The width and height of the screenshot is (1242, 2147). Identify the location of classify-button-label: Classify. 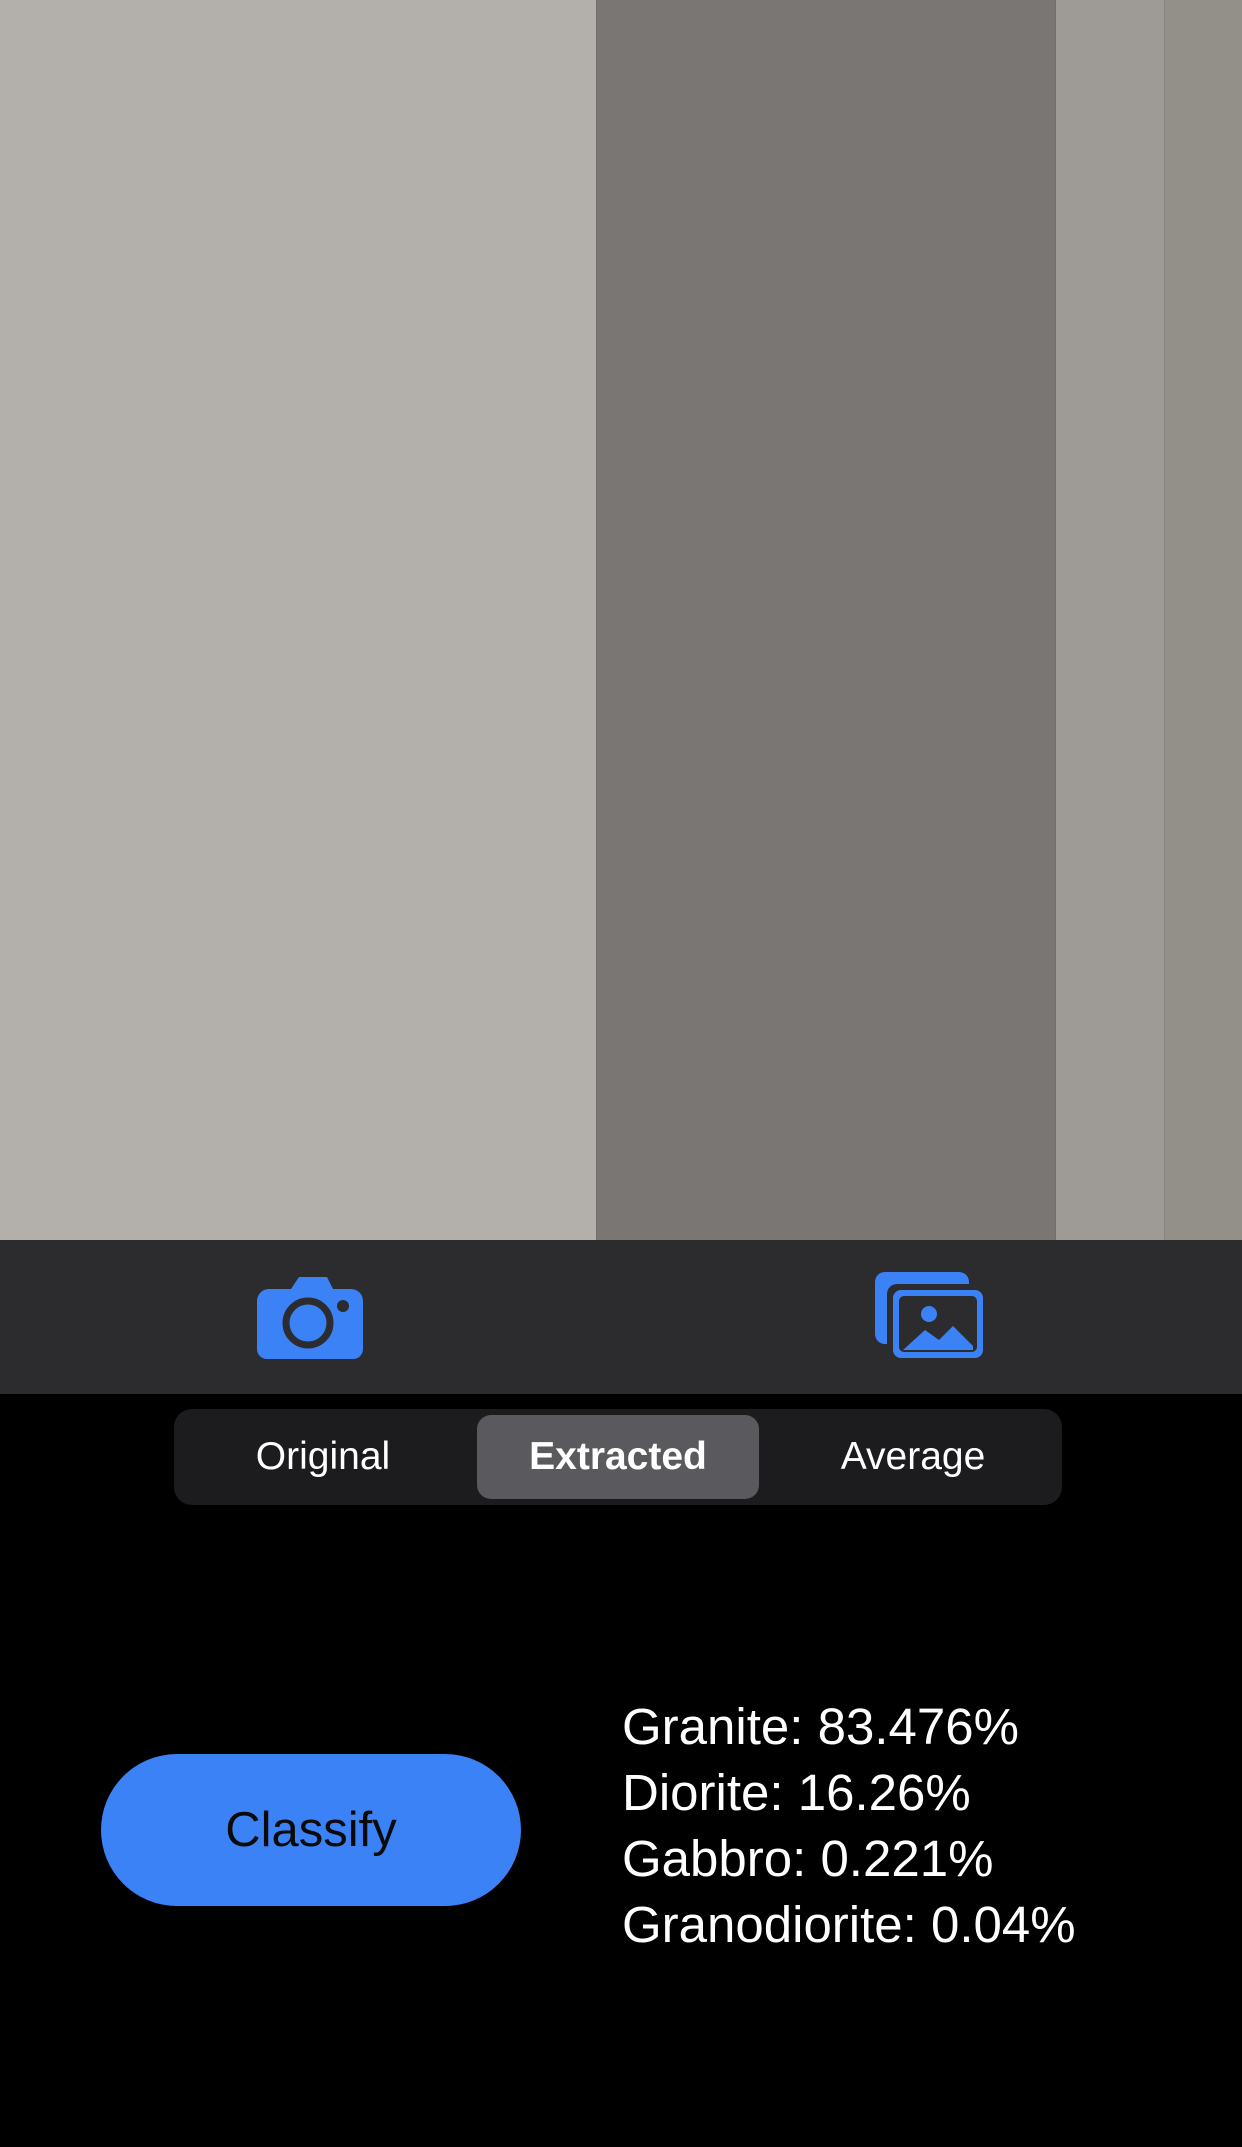
(311, 1830).